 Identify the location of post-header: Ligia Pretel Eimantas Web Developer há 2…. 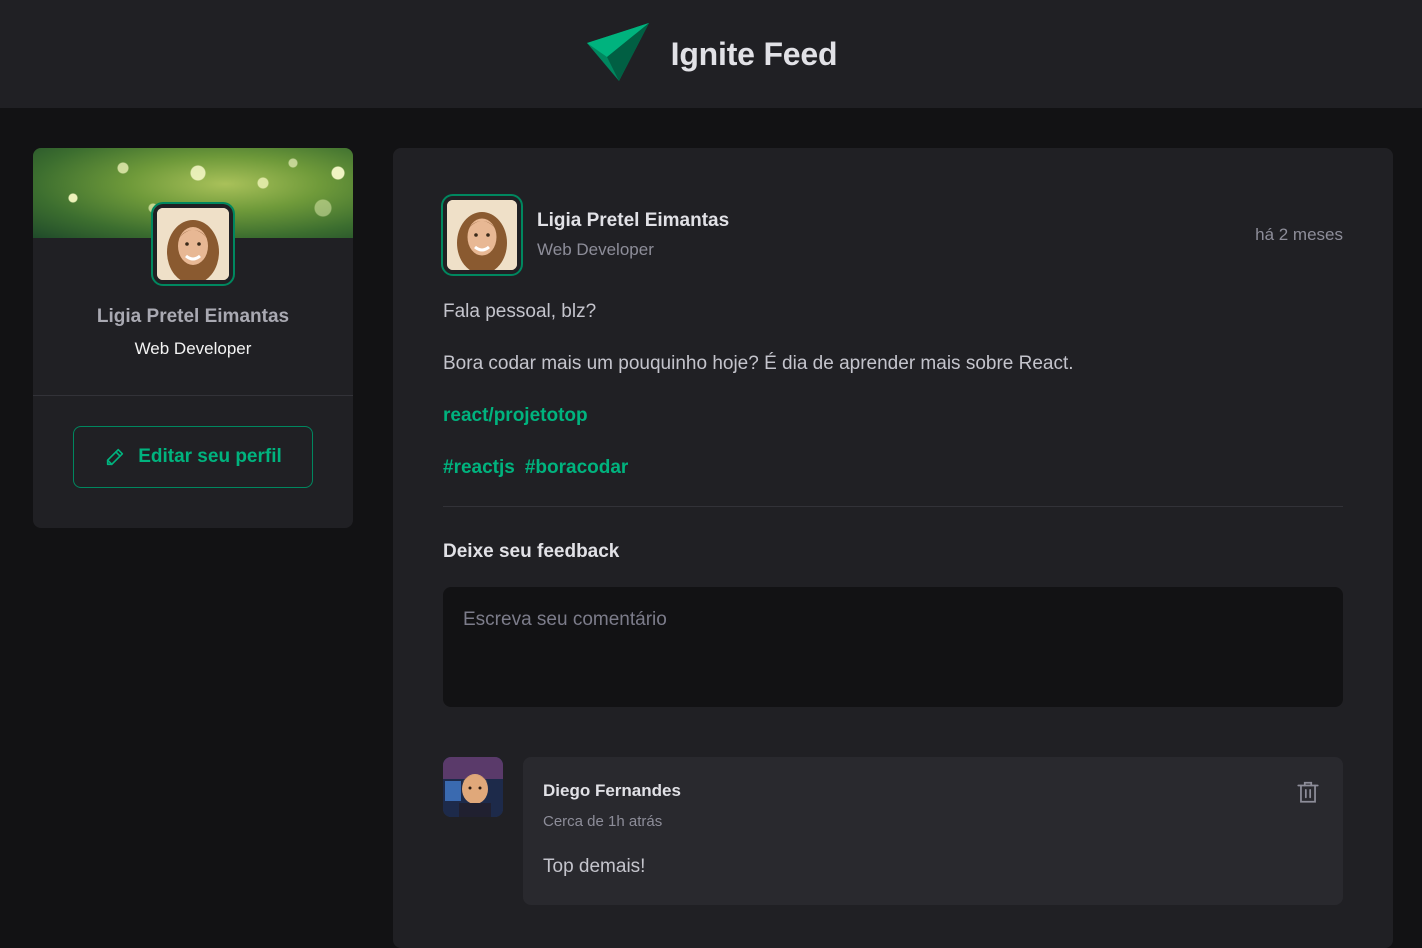
(892, 235).